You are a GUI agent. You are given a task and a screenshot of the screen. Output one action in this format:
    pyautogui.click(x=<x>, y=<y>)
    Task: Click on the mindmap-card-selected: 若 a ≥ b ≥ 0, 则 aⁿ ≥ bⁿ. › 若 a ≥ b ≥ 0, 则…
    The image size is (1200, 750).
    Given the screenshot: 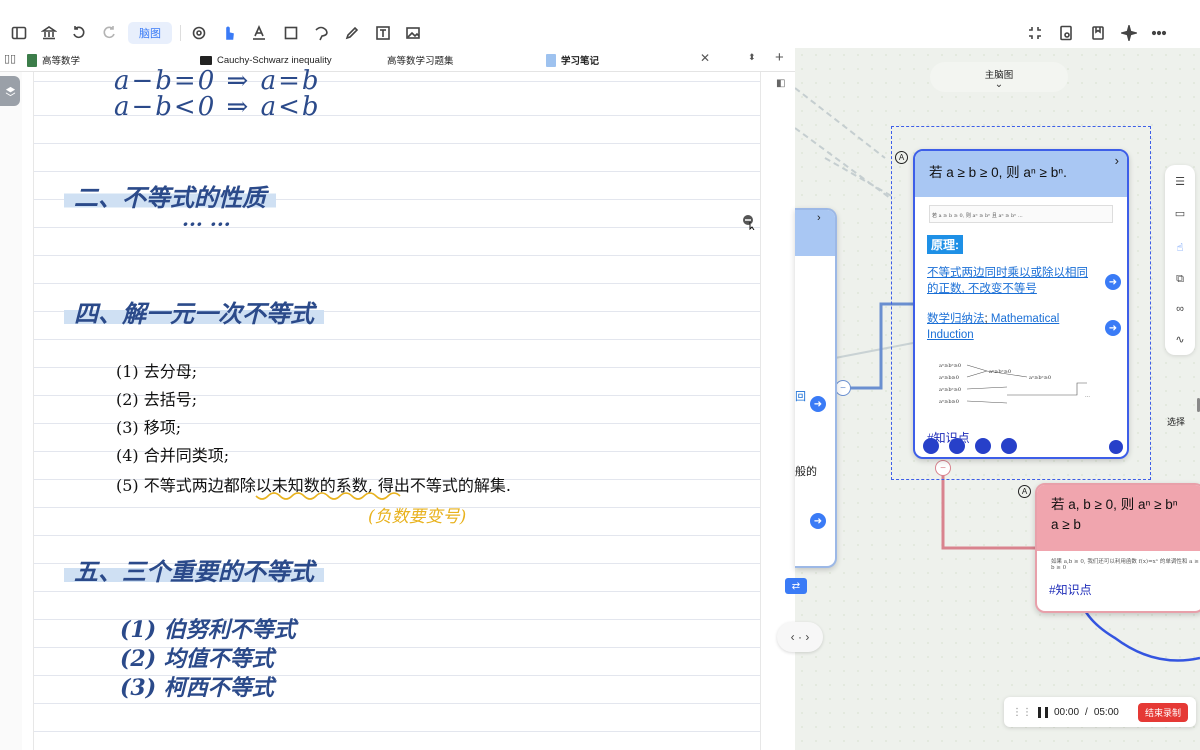 What is the action you would take?
    pyautogui.click(x=1021, y=304)
    